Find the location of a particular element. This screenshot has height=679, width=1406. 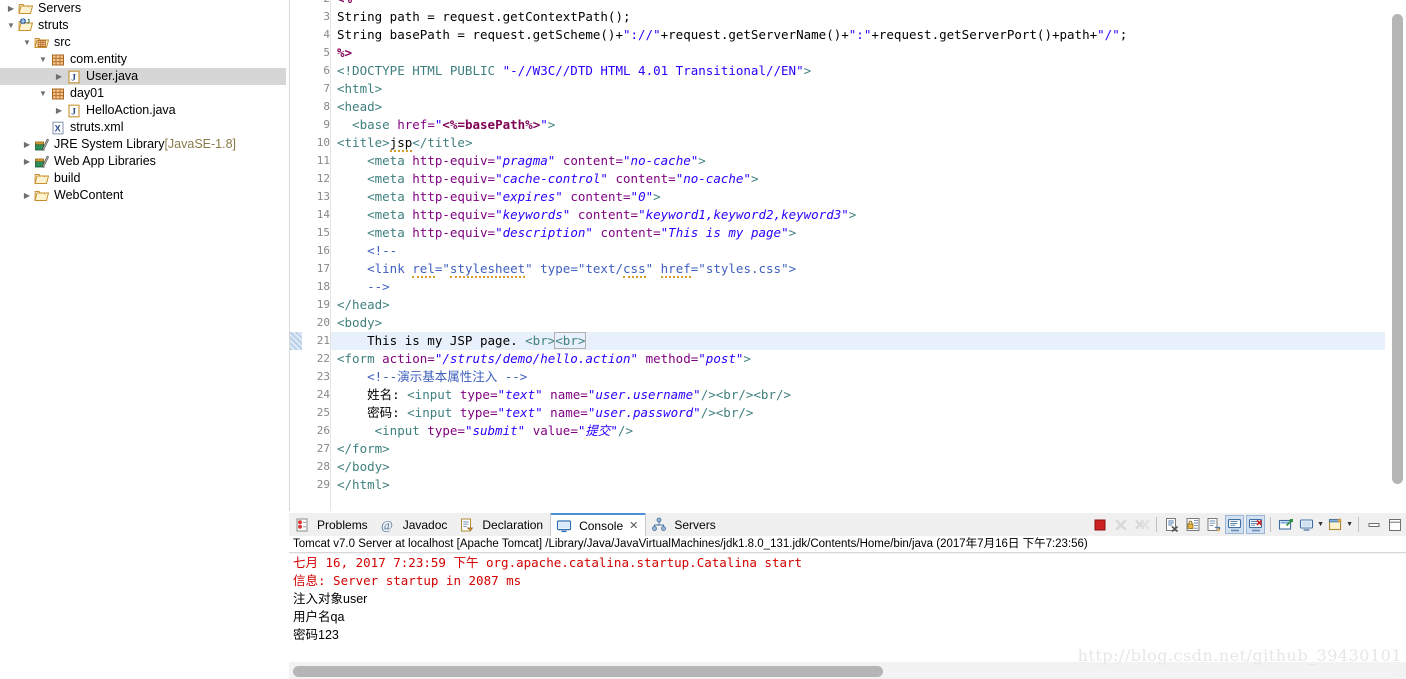

tab-console: Console ✕ is located at coordinates (598, 525).